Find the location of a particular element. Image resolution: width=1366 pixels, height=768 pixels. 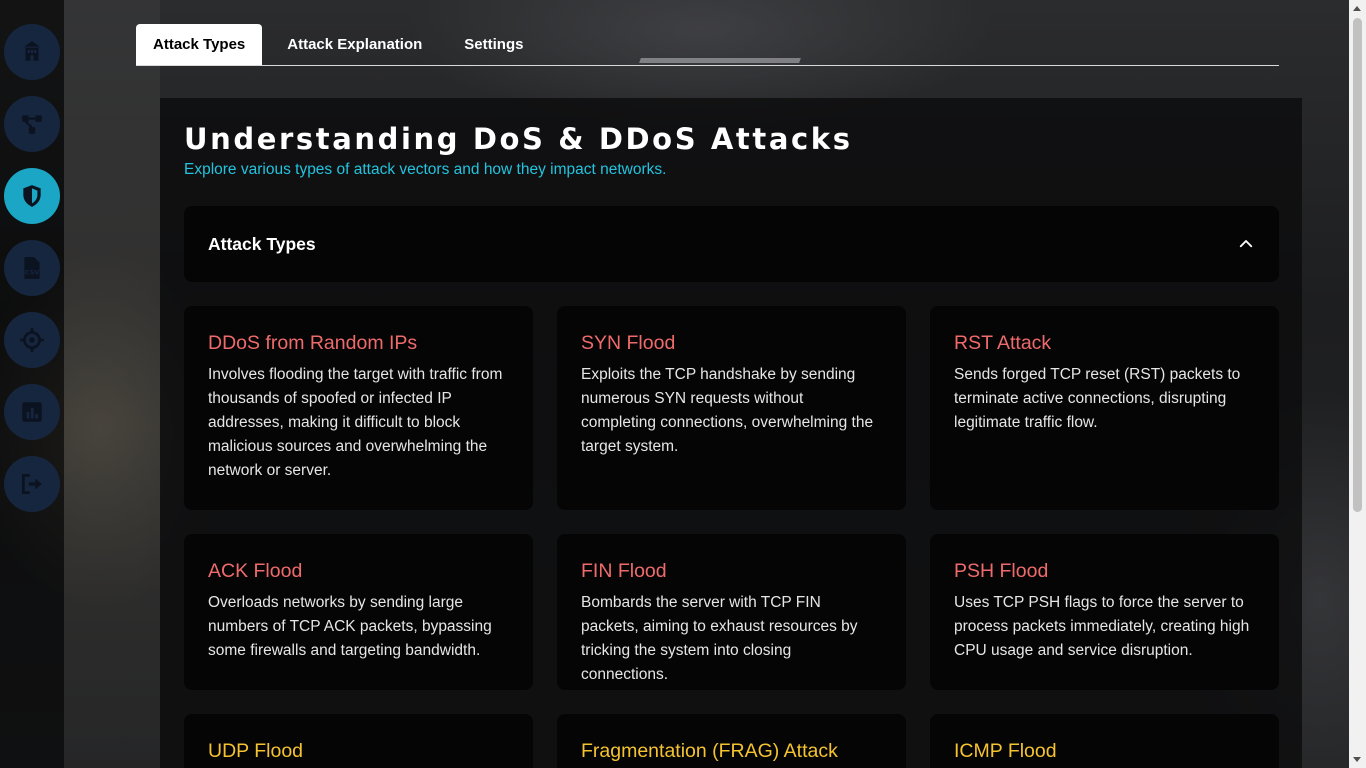

tab-attack-explanation: Attack Explanation is located at coordinates (354, 44).